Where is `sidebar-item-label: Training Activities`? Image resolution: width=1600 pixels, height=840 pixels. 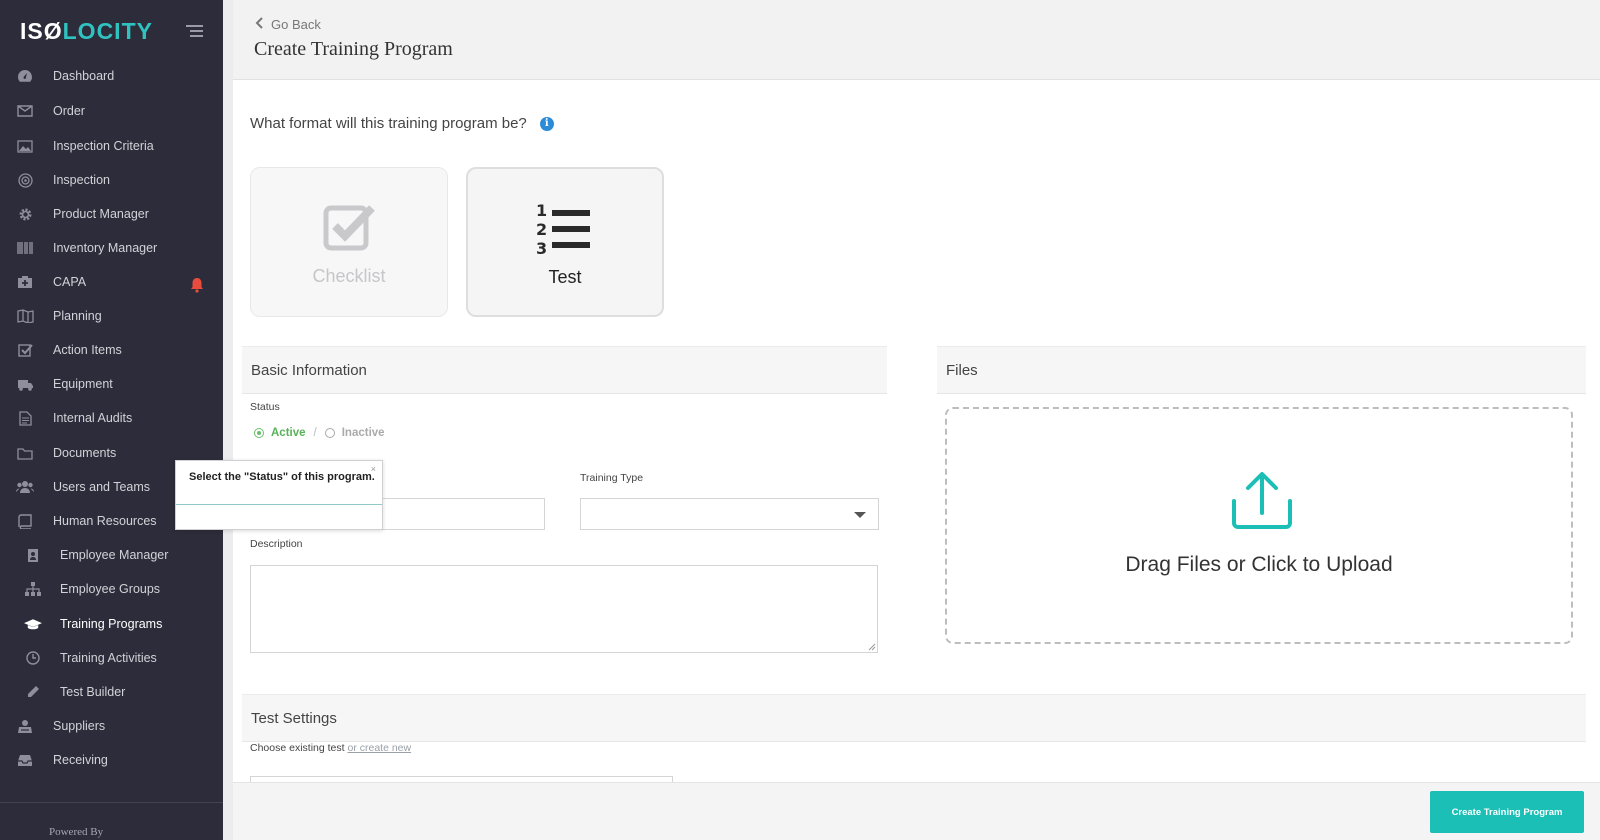
sidebar-item-label: Training Activities is located at coordinates (108, 658).